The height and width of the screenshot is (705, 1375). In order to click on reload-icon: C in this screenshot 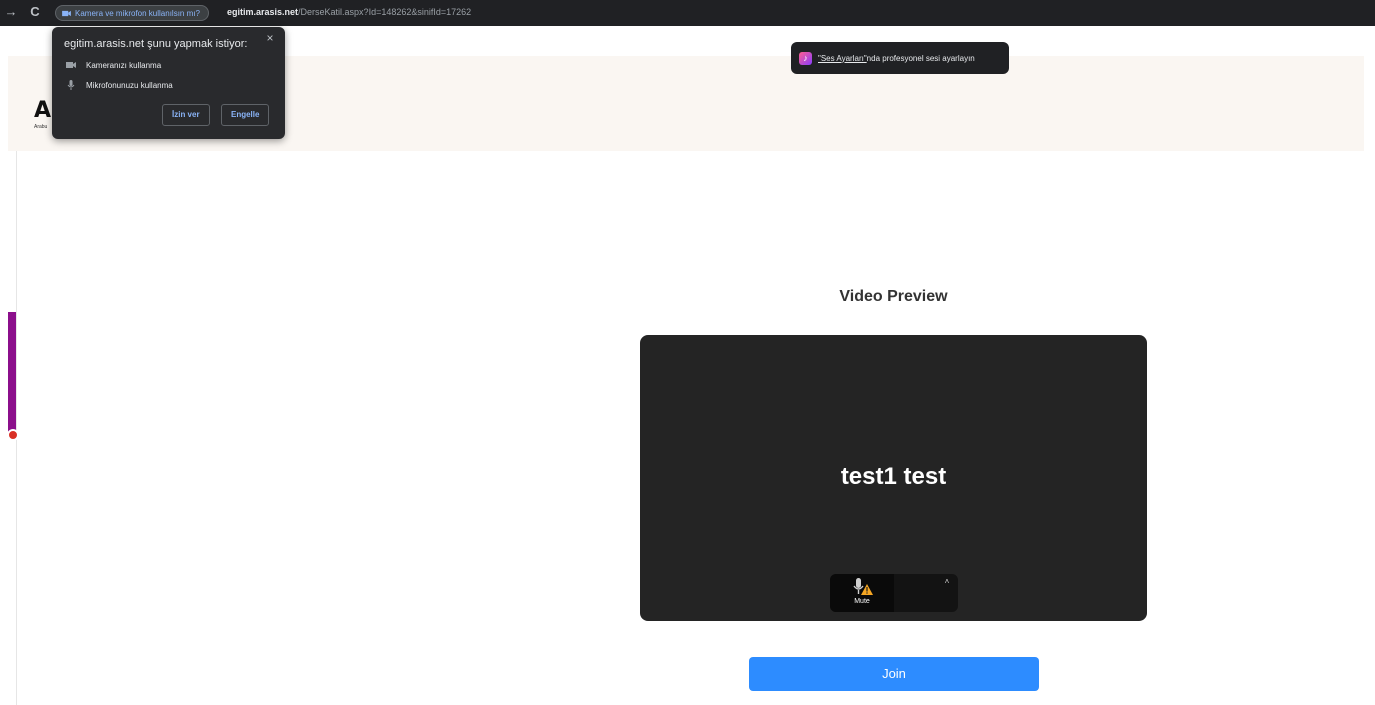, I will do `click(35, 12)`.